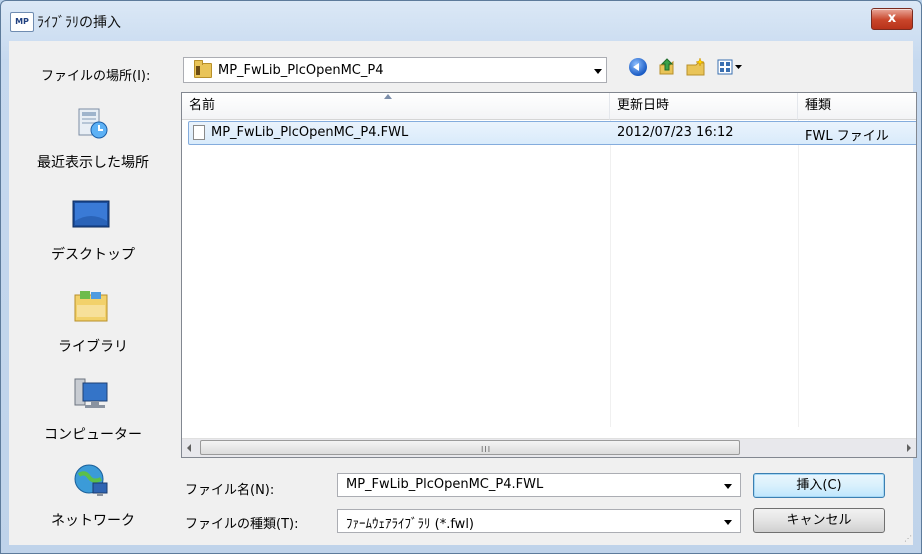  Describe the element at coordinates (199, 132) in the screenshot. I see `file-icon` at that location.